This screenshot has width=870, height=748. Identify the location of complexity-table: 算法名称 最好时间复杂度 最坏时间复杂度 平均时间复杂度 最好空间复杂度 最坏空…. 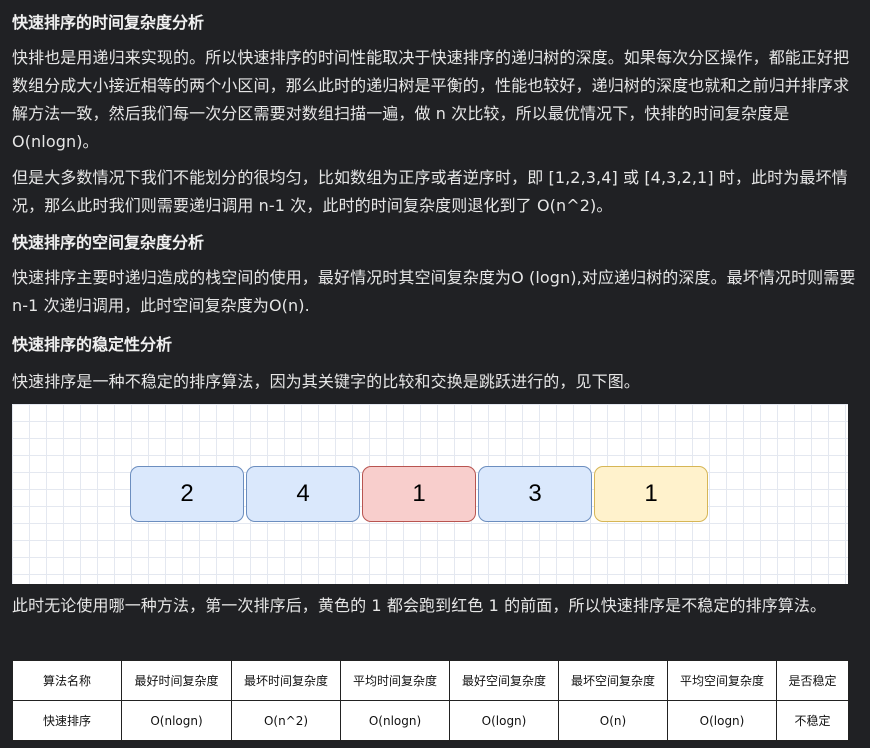
(430, 700).